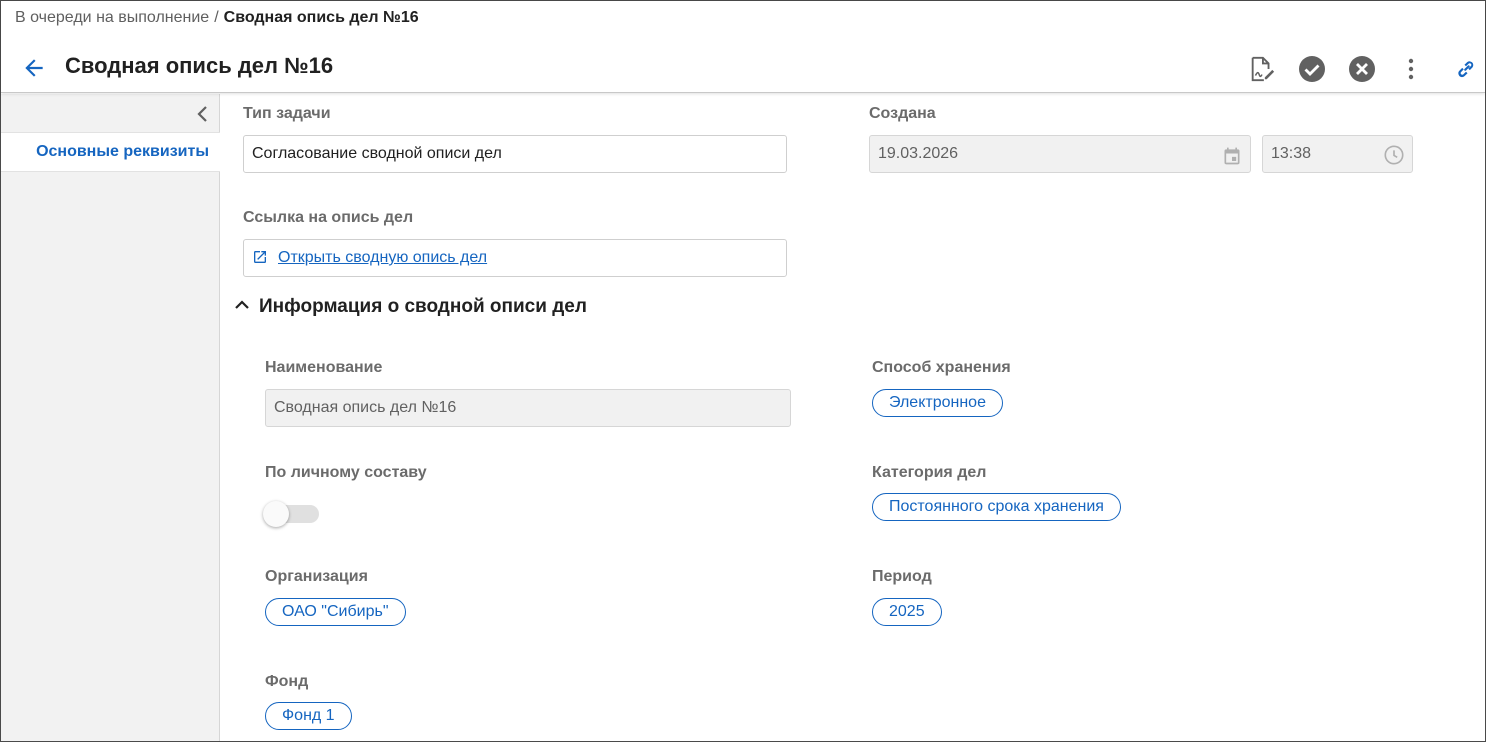  What do you see at coordinates (316, 576) in the screenshot?
I see `organization-label: Организация` at bounding box center [316, 576].